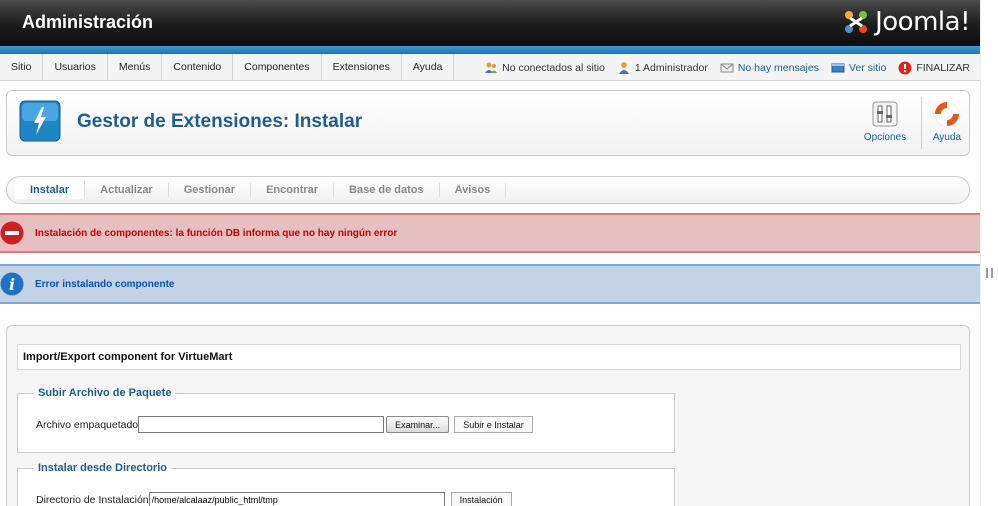 This screenshot has width=998, height=506. What do you see at coordinates (885, 114) in the screenshot?
I see `options-icon` at bounding box center [885, 114].